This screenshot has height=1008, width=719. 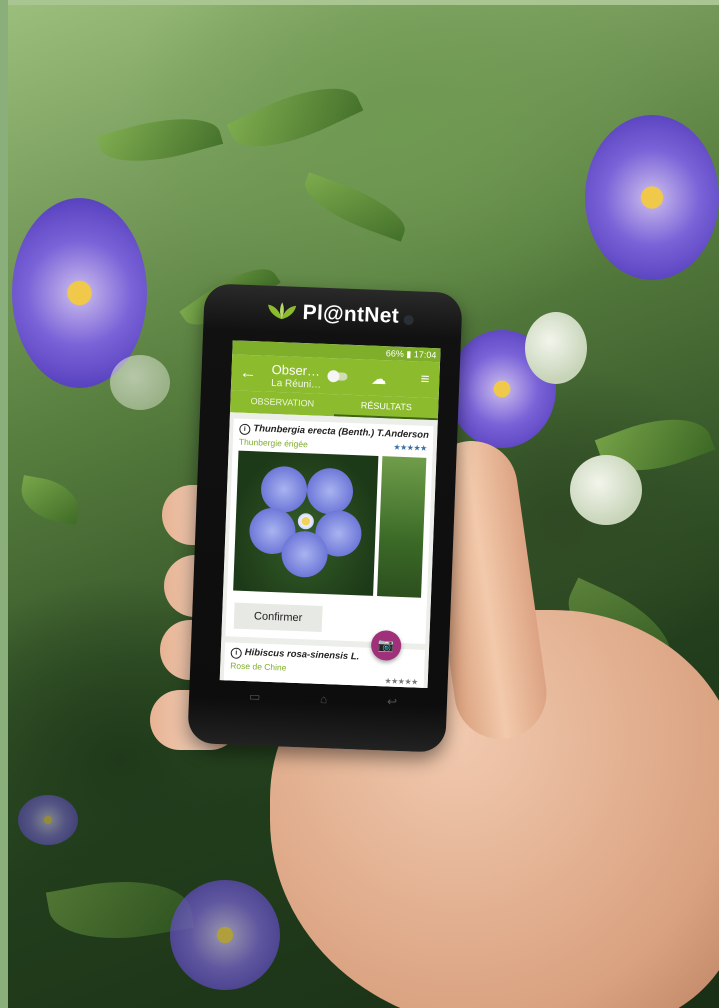 I want to click on status-text: 66% ▮ 17:04, so click(x=411, y=354).